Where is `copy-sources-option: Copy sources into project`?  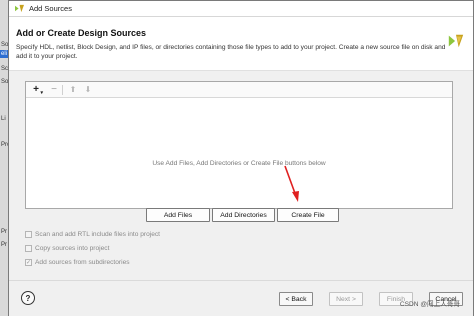
copy-sources-option: Copy sources into project is located at coordinates (67, 248).